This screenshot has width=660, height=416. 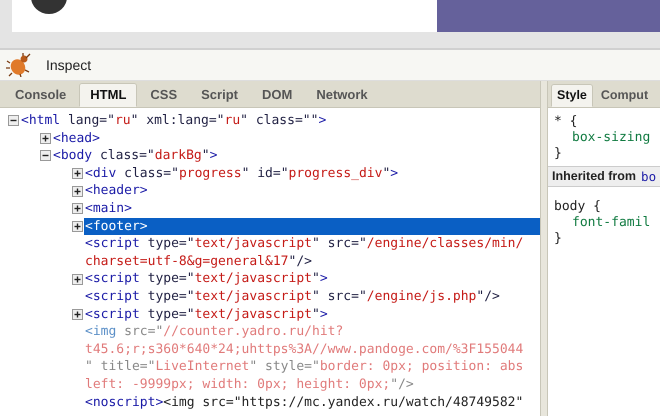 What do you see at coordinates (116, 191) in the screenshot?
I see `html-source-line: <header>` at bounding box center [116, 191].